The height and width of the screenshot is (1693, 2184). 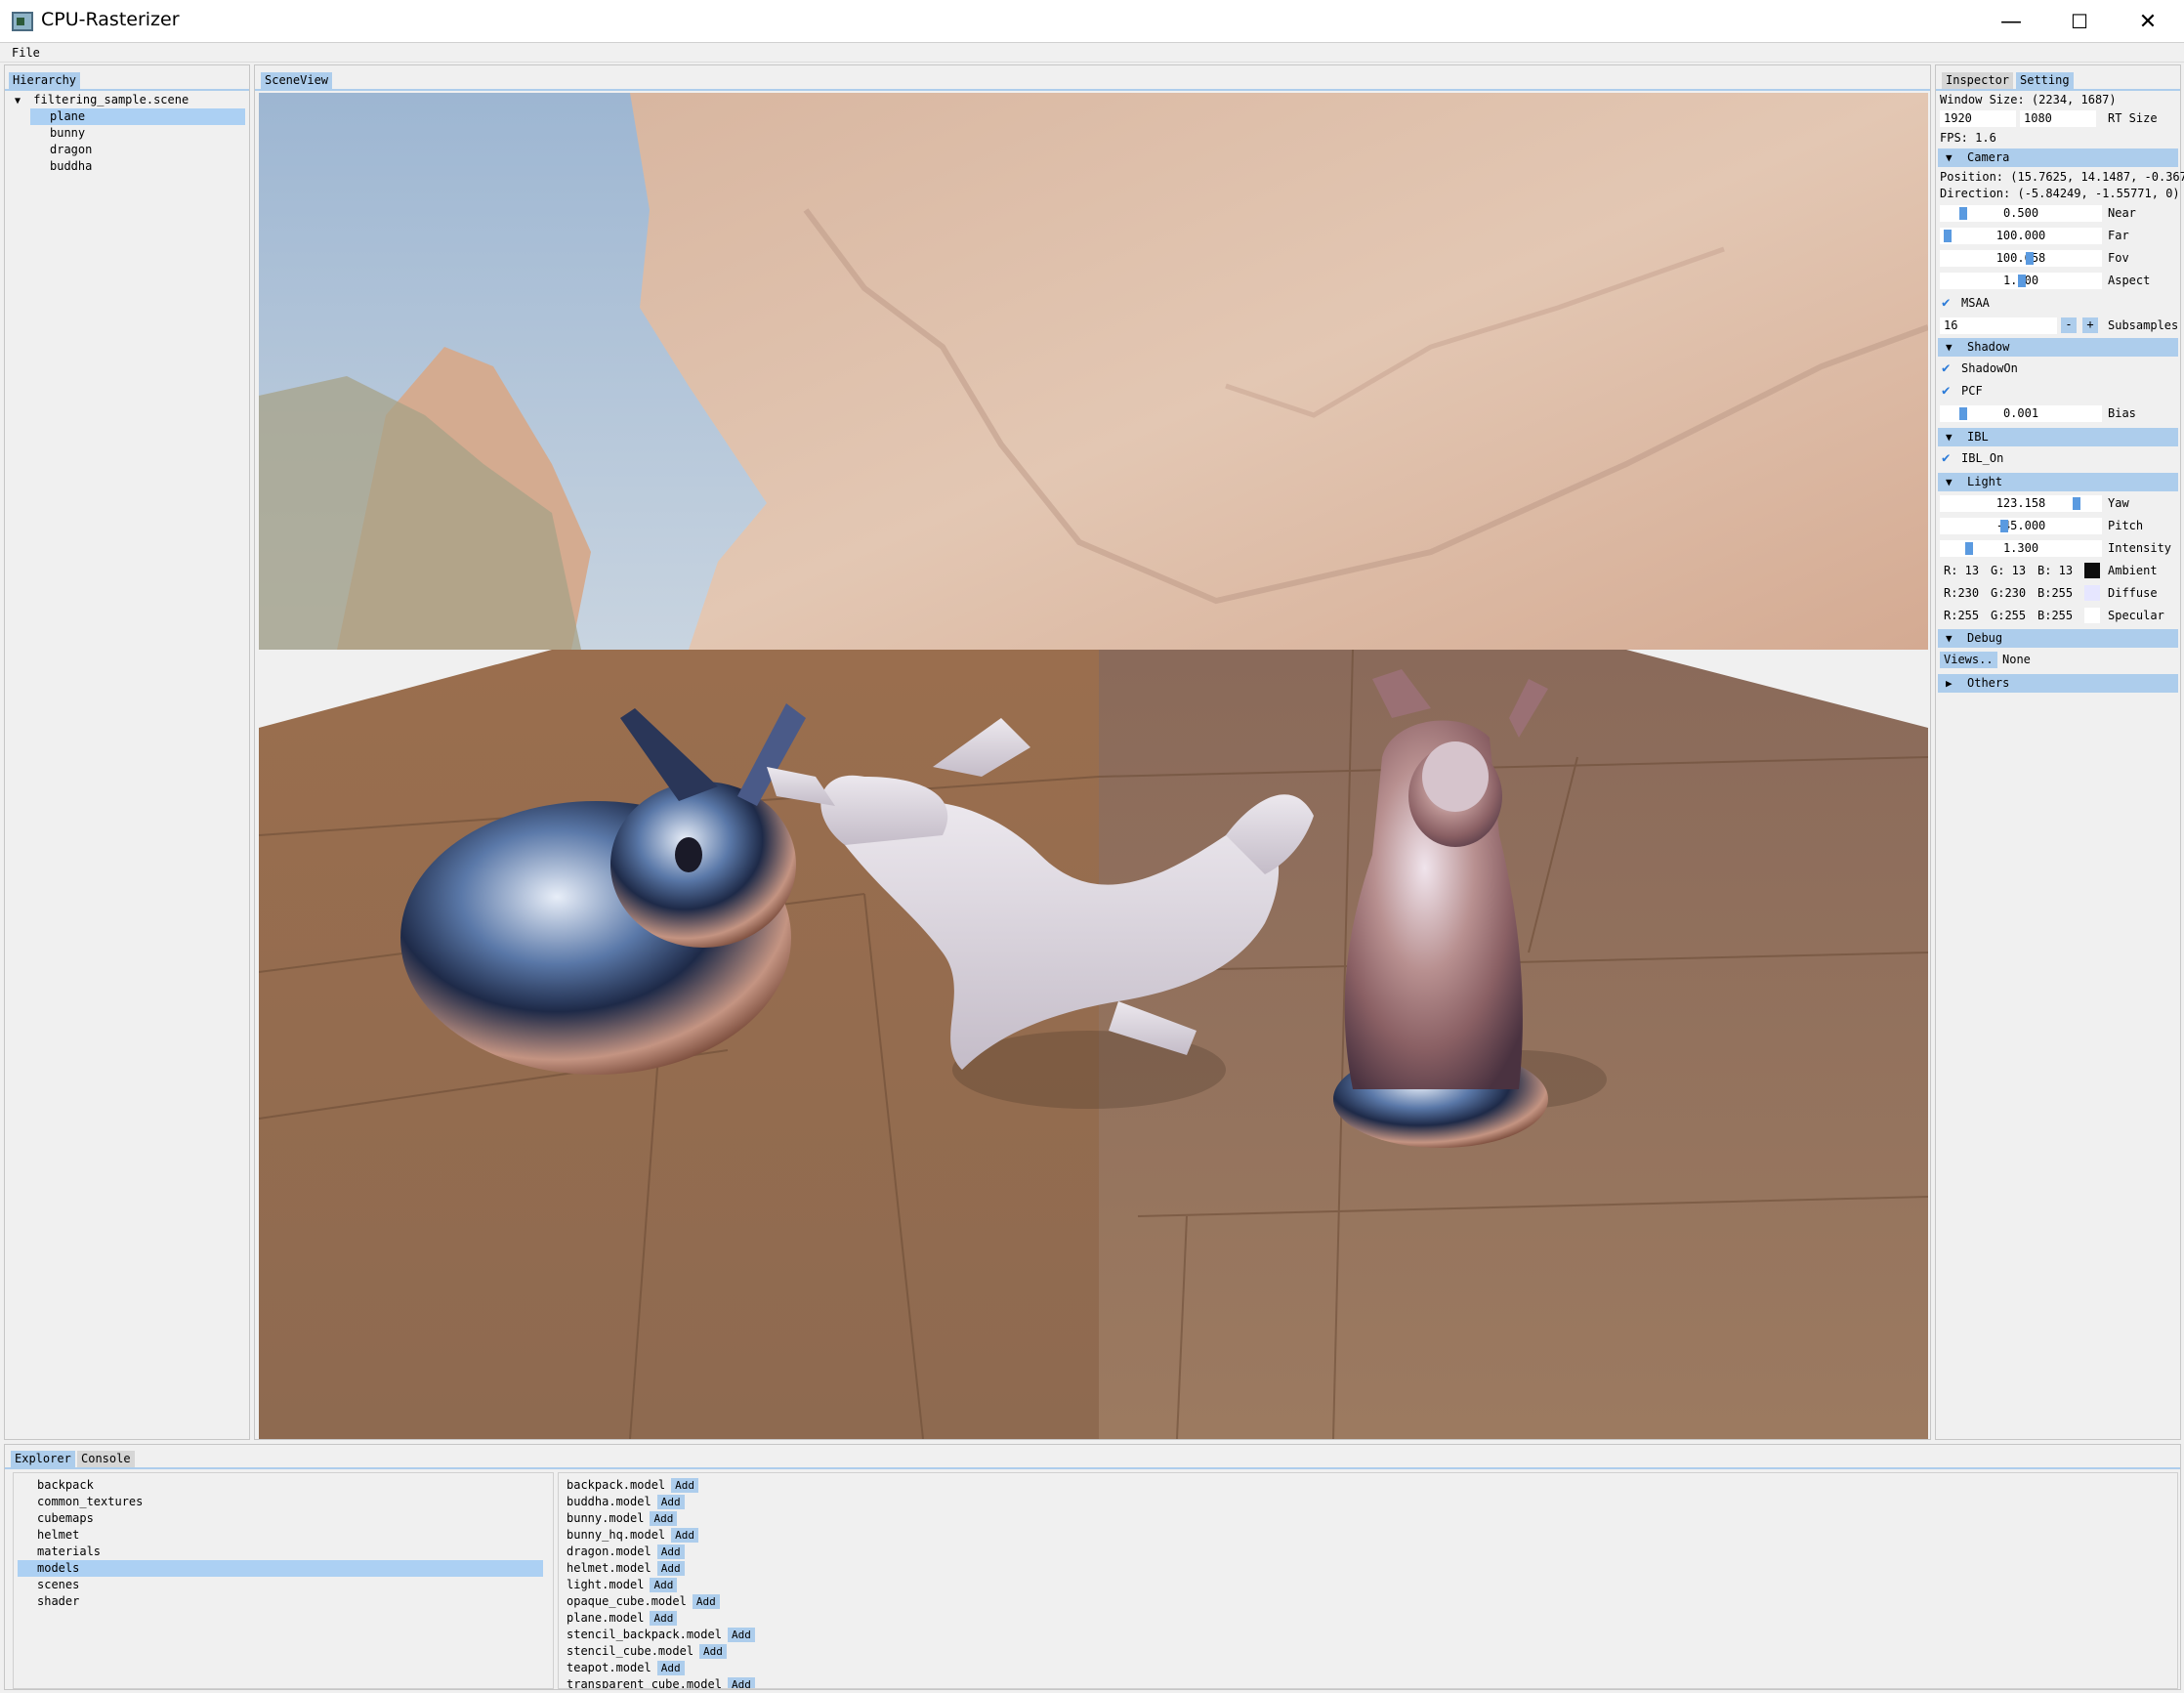 What do you see at coordinates (1961, 571) in the screenshot?
I see `ambient-r-field: R: 13` at bounding box center [1961, 571].